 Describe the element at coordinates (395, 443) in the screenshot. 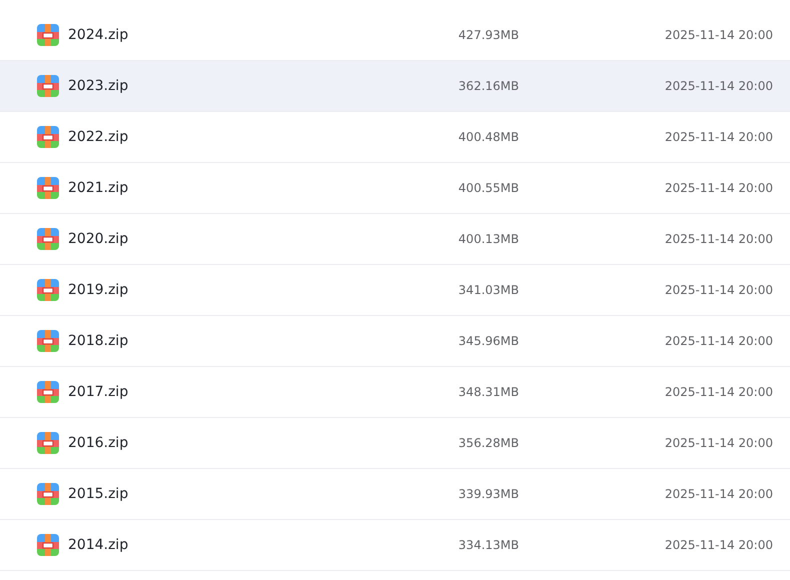

I see `file-row: 2016.zip 356.28MB 2025-11-14 20:00` at that location.